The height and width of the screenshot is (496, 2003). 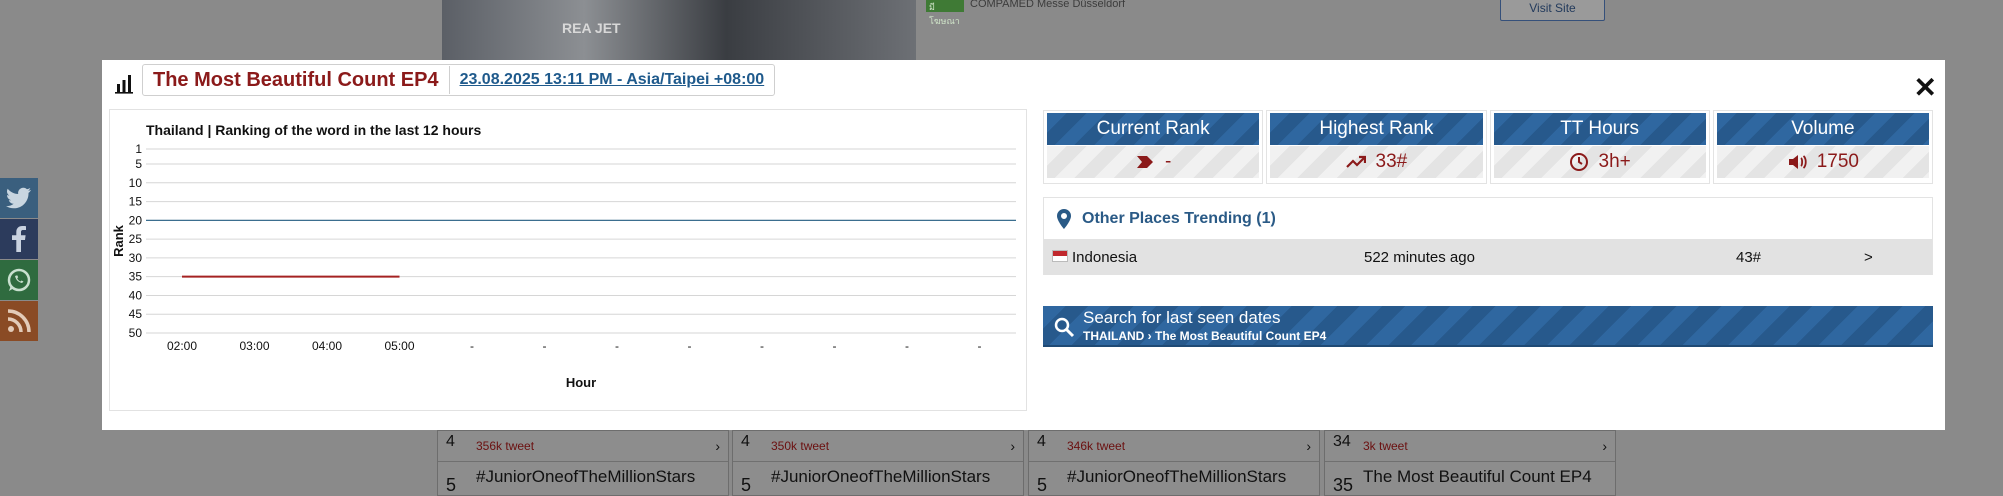 What do you see at coordinates (1153, 162) in the screenshot?
I see `stat-value-box: -` at bounding box center [1153, 162].